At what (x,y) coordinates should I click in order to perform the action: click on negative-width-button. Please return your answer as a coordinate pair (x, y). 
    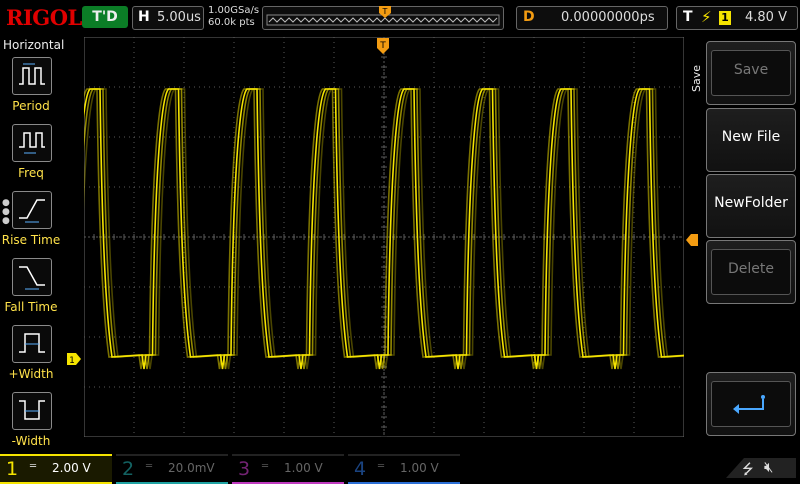
    Looking at the image, I should click on (32, 411).